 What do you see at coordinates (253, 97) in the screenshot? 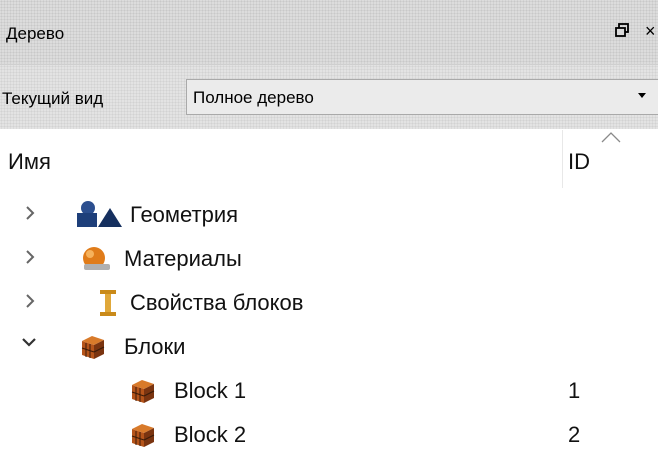
I see `current-view-value: Полное дерево` at bounding box center [253, 97].